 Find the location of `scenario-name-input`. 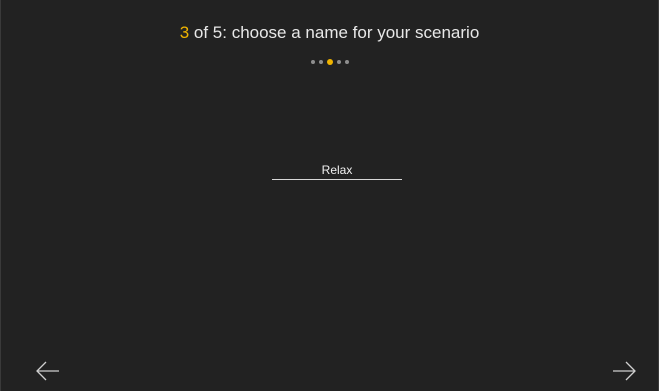

scenario-name-input is located at coordinates (337, 170).